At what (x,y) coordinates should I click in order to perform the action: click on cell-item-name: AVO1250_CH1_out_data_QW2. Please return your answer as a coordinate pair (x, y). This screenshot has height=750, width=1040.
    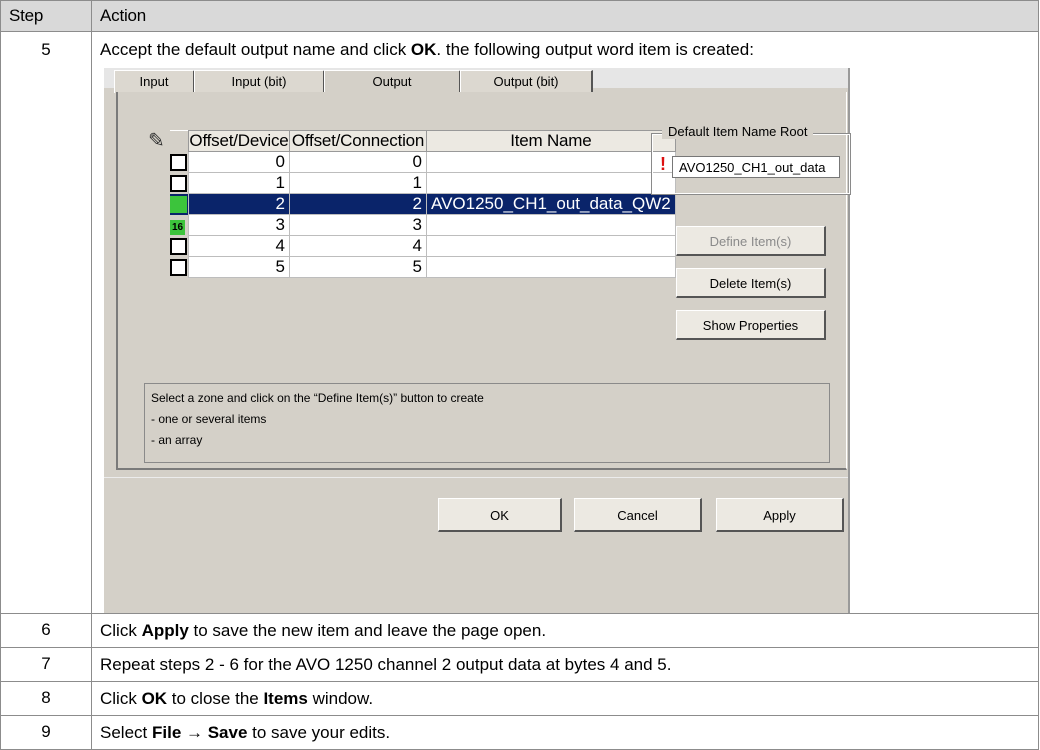
    Looking at the image, I should click on (551, 204).